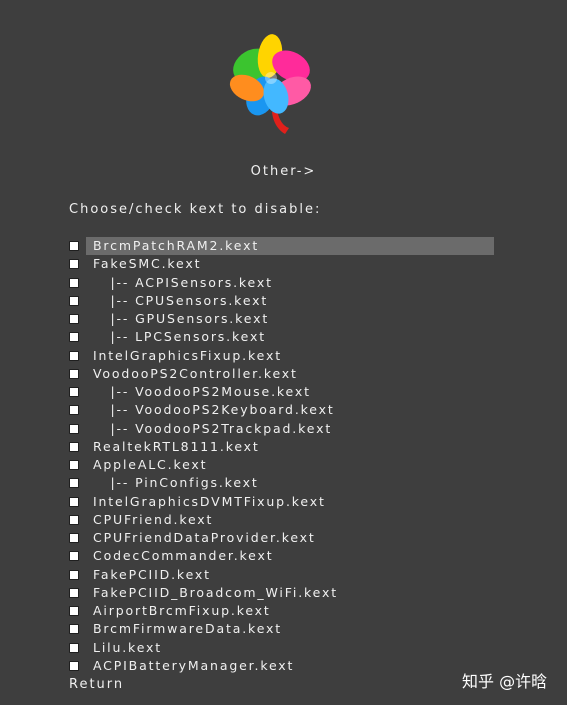  What do you see at coordinates (127, 648) in the screenshot?
I see `kext-label: Lilu.kext` at bounding box center [127, 648].